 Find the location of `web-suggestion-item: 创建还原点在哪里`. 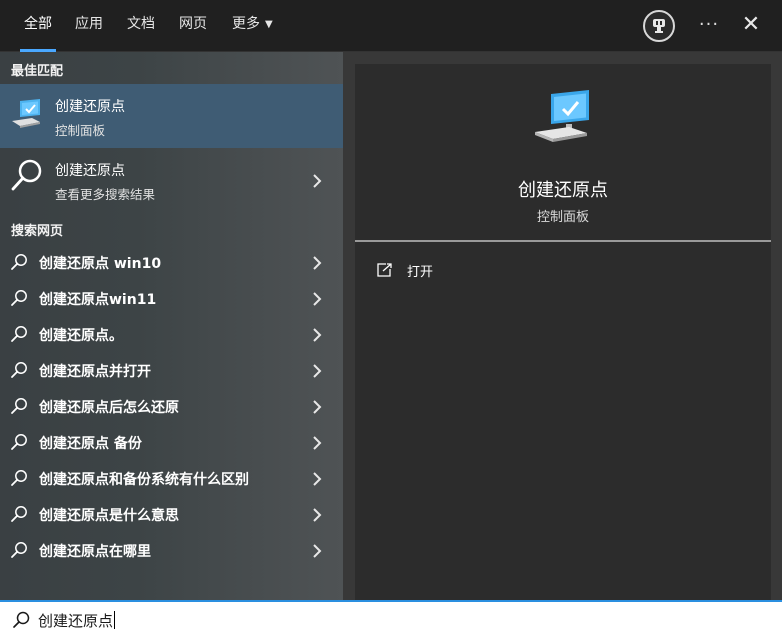

web-suggestion-item: 创建还原点在哪里 is located at coordinates (171, 550).